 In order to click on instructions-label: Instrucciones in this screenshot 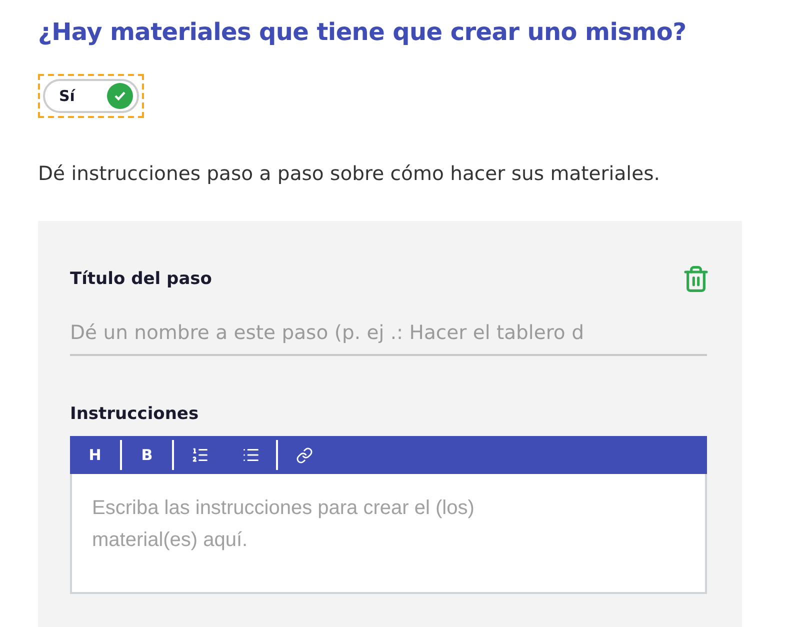, I will do `click(135, 414)`.